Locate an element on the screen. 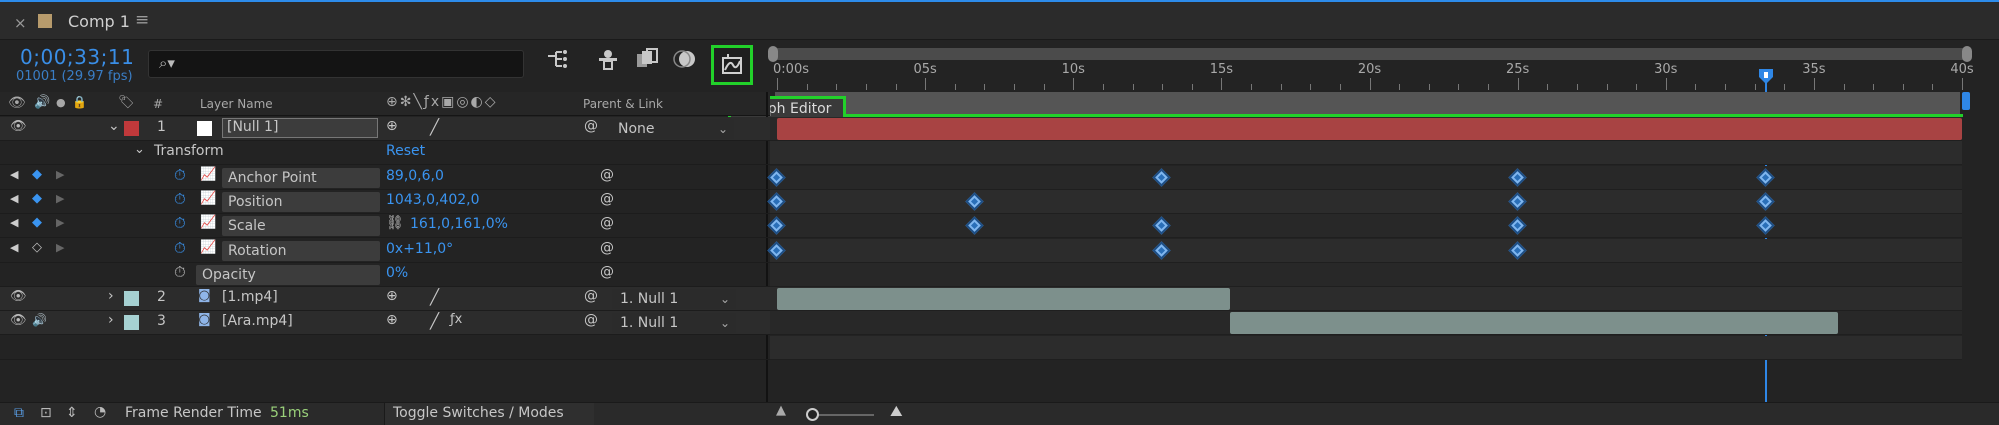 The width and height of the screenshot is (1999, 425). parent-dropdown: None ⌄ is located at coordinates (672, 129).